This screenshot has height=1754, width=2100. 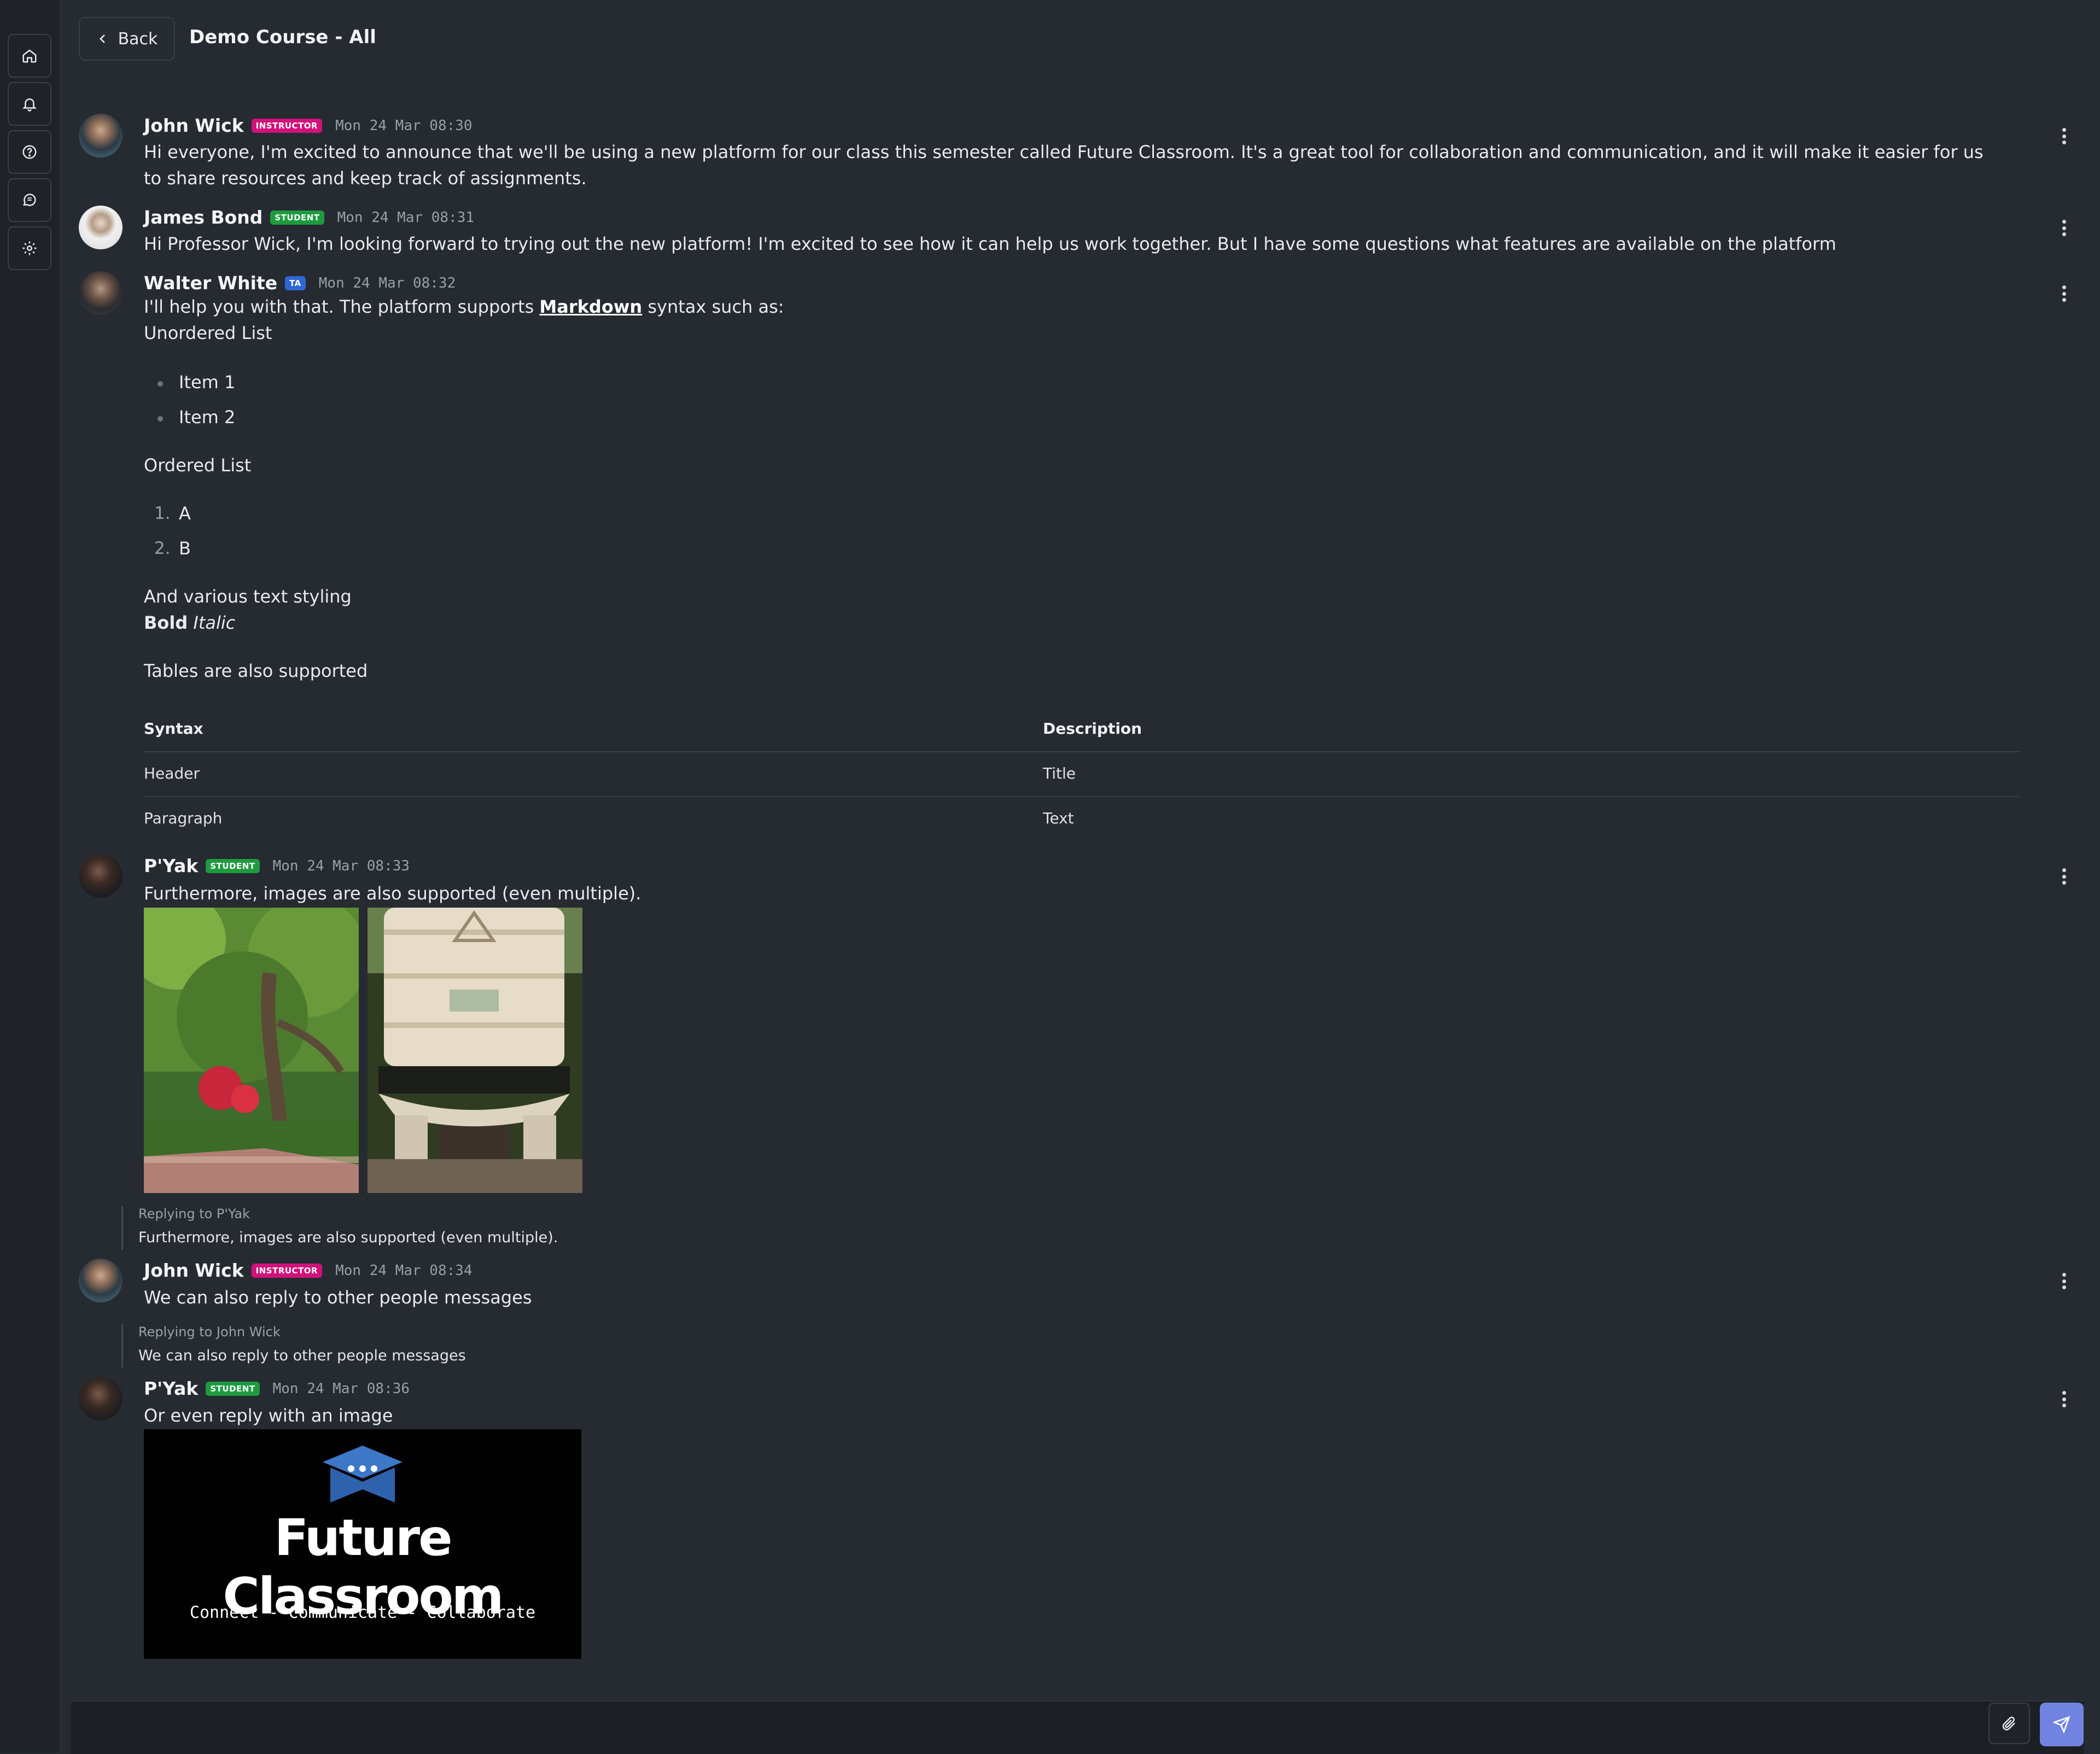 I want to click on paperclip-icon, so click(x=2008, y=1723).